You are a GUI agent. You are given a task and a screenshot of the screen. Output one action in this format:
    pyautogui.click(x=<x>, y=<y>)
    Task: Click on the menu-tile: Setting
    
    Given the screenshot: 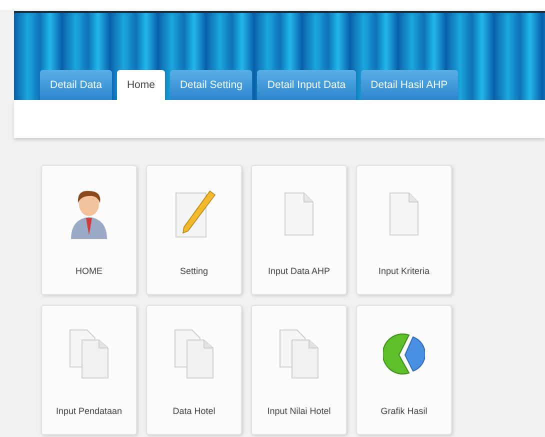 What is the action you would take?
    pyautogui.click(x=194, y=230)
    